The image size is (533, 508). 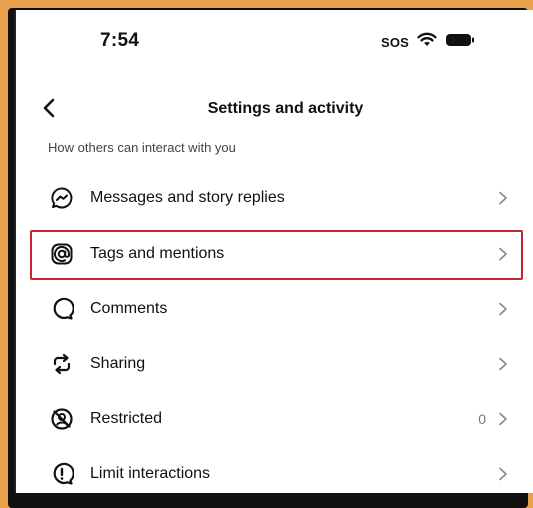 What do you see at coordinates (157, 253) in the screenshot?
I see `menu-item-label: Tags and mentions` at bounding box center [157, 253].